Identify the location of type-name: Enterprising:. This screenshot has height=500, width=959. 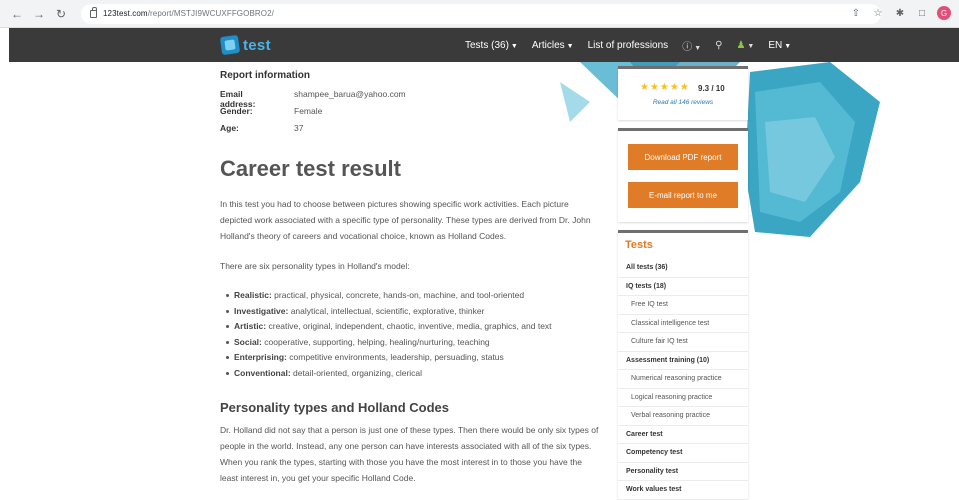
(260, 357).